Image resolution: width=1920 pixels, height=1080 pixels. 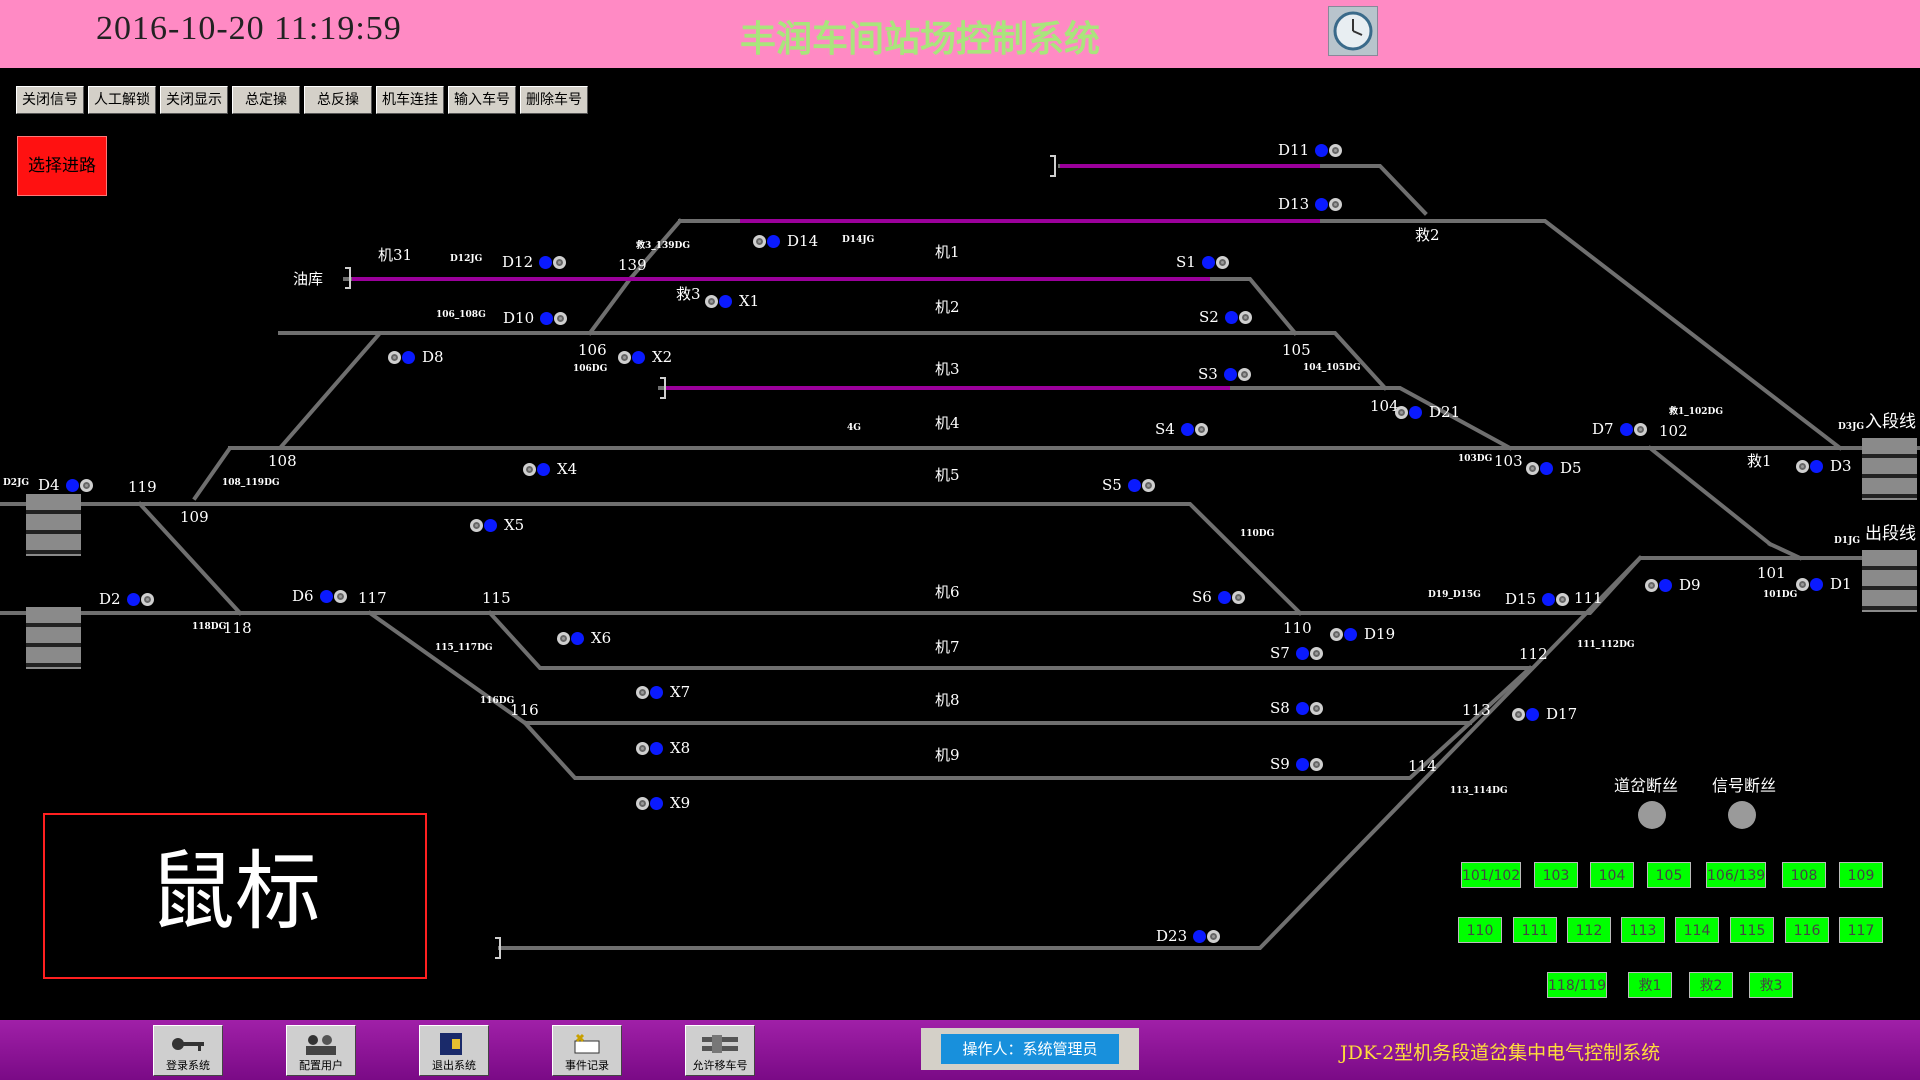 I want to click on signal-D4: D4, so click(x=66, y=484).